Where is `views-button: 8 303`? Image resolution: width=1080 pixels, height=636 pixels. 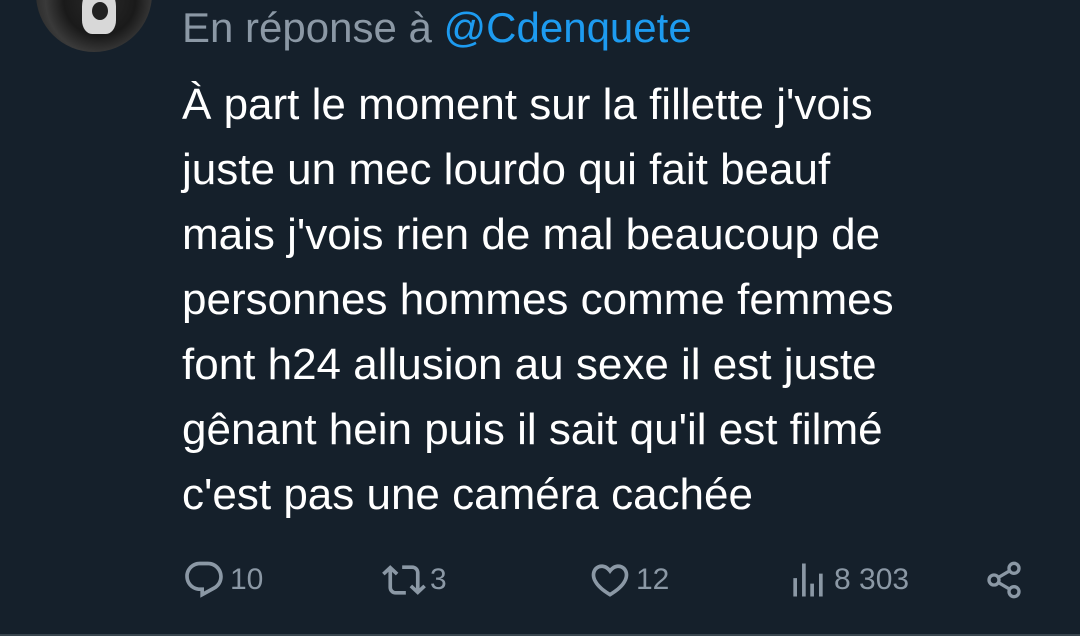
views-button: 8 303 is located at coordinates (847, 580).